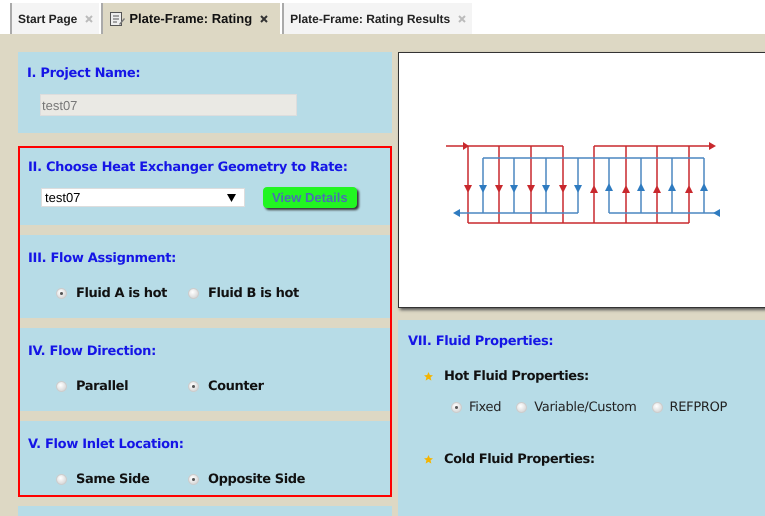 This screenshot has width=765, height=516. Describe the element at coordinates (188, 167) in the screenshot. I see `section-title: II. Choose Heat Exchanger Geometry to Rate:` at that location.